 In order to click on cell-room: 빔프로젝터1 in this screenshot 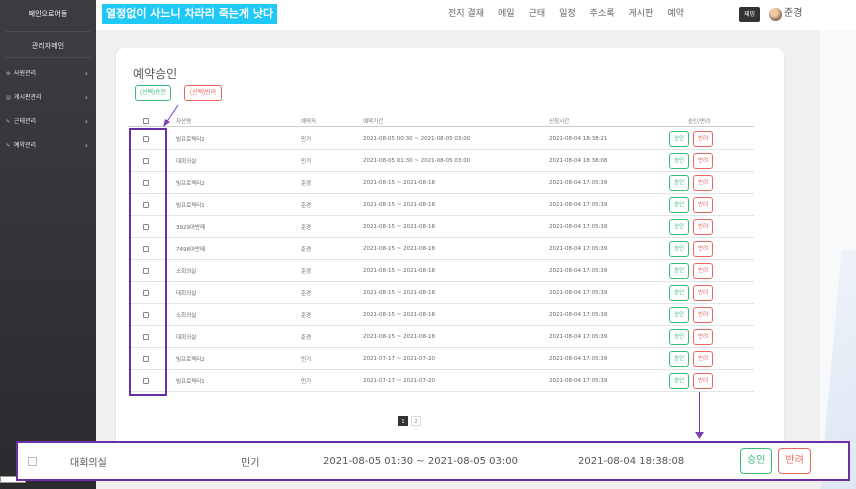, I will do `click(190, 205)`.